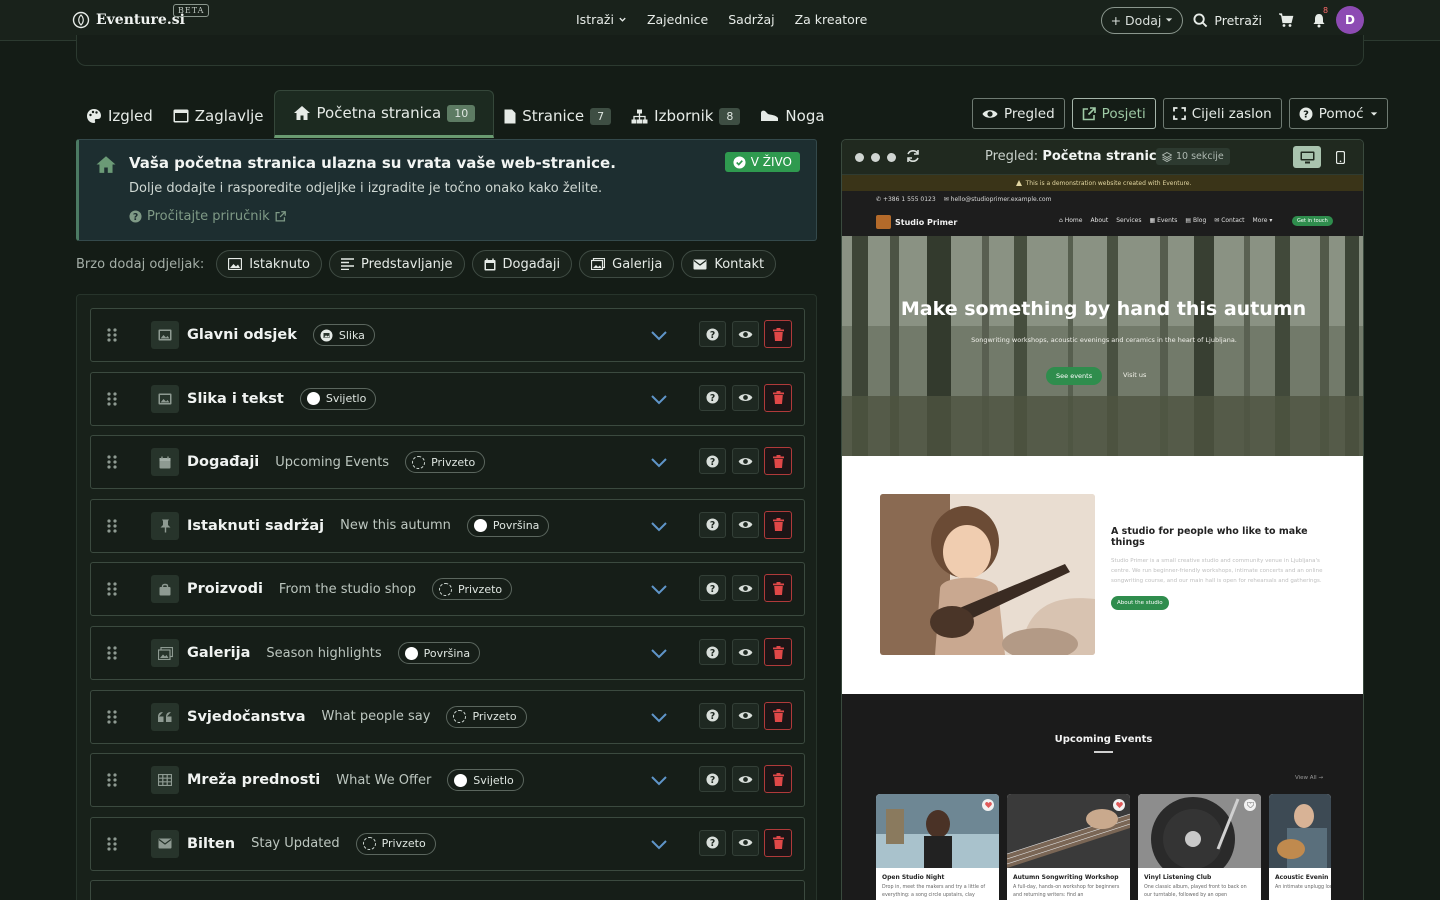 The height and width of the screenshot is (900, 1440). Describe the element at coordinates (1309, 778) in the screenshot. I see `events-view-all-link: View All →` at that location.